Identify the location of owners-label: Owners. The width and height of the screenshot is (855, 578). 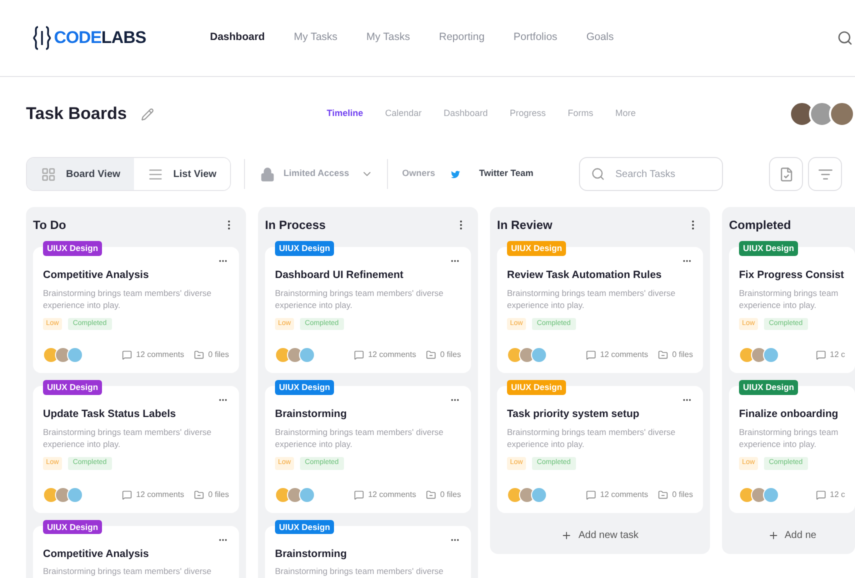
(419, 173).